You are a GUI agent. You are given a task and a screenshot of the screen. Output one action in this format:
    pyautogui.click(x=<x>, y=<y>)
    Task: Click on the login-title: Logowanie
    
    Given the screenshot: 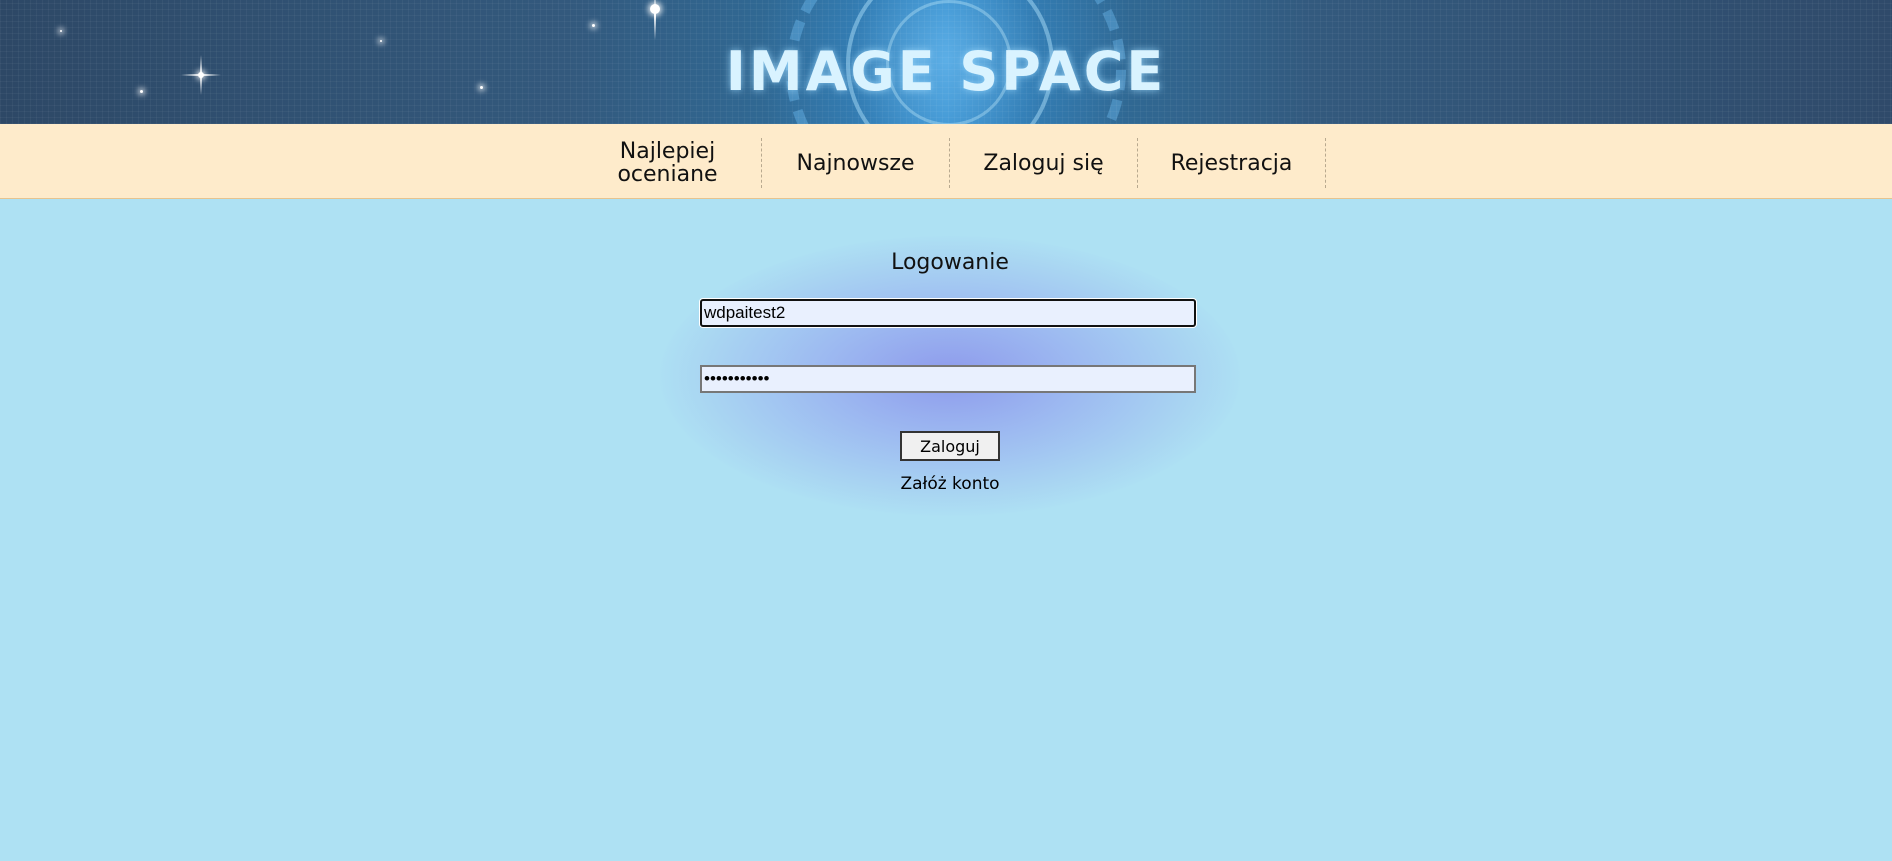 What is the action you would take?
    pyautogui.click(x=950, y=262)
    